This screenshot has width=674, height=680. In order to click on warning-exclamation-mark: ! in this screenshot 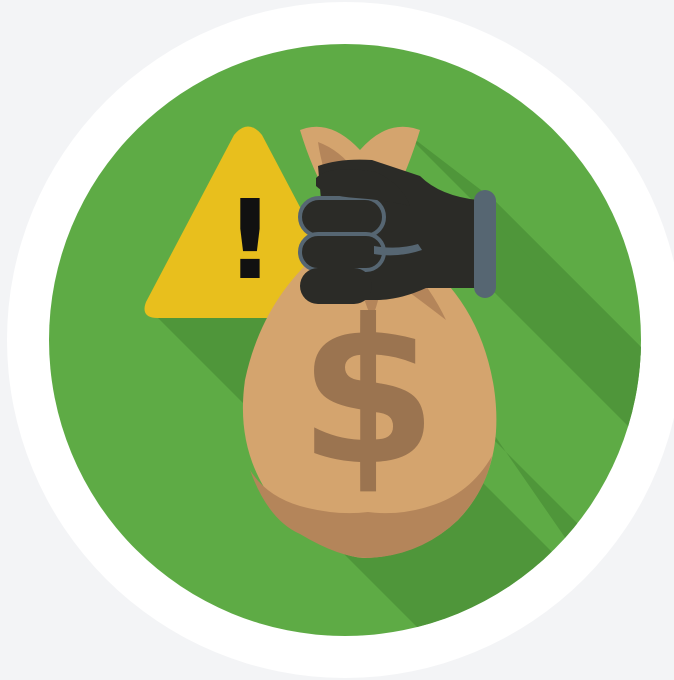, I will do `click(250, 240)`.